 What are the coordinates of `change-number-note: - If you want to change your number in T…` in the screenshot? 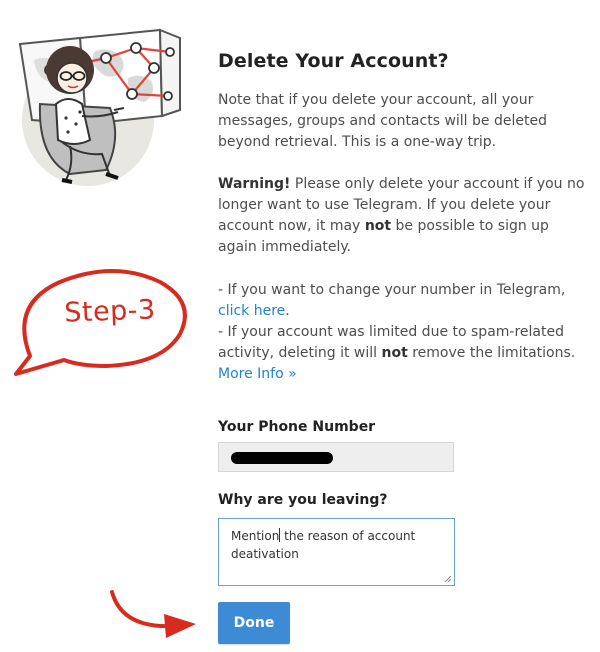 It's located at (392, 290).